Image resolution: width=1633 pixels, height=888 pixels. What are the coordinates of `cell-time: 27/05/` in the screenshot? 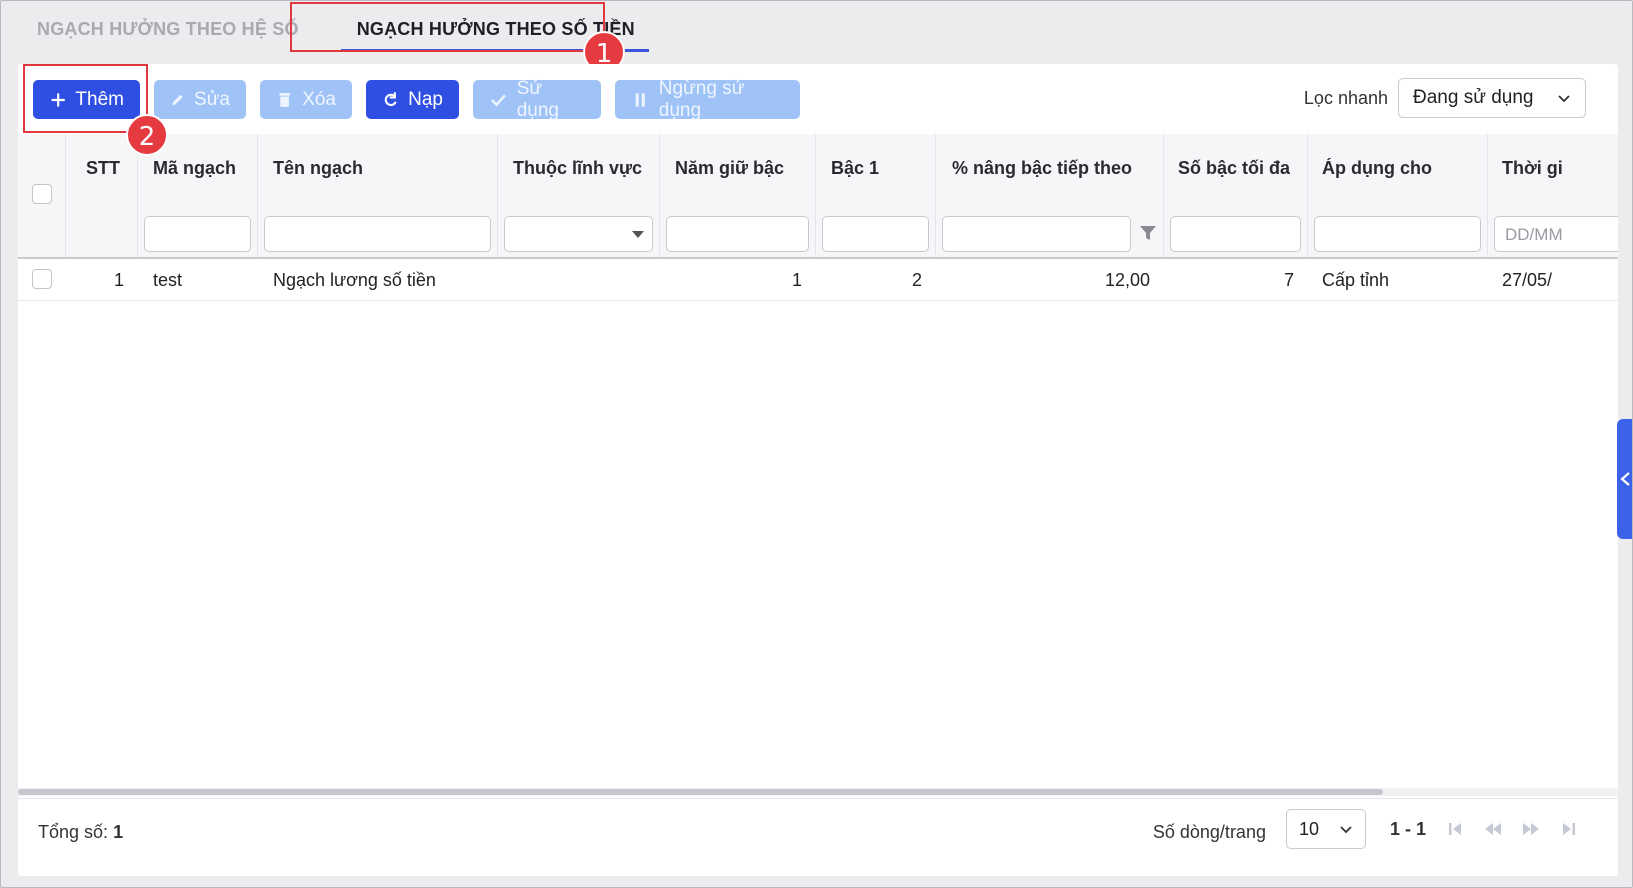 It's located at (1527, 280).